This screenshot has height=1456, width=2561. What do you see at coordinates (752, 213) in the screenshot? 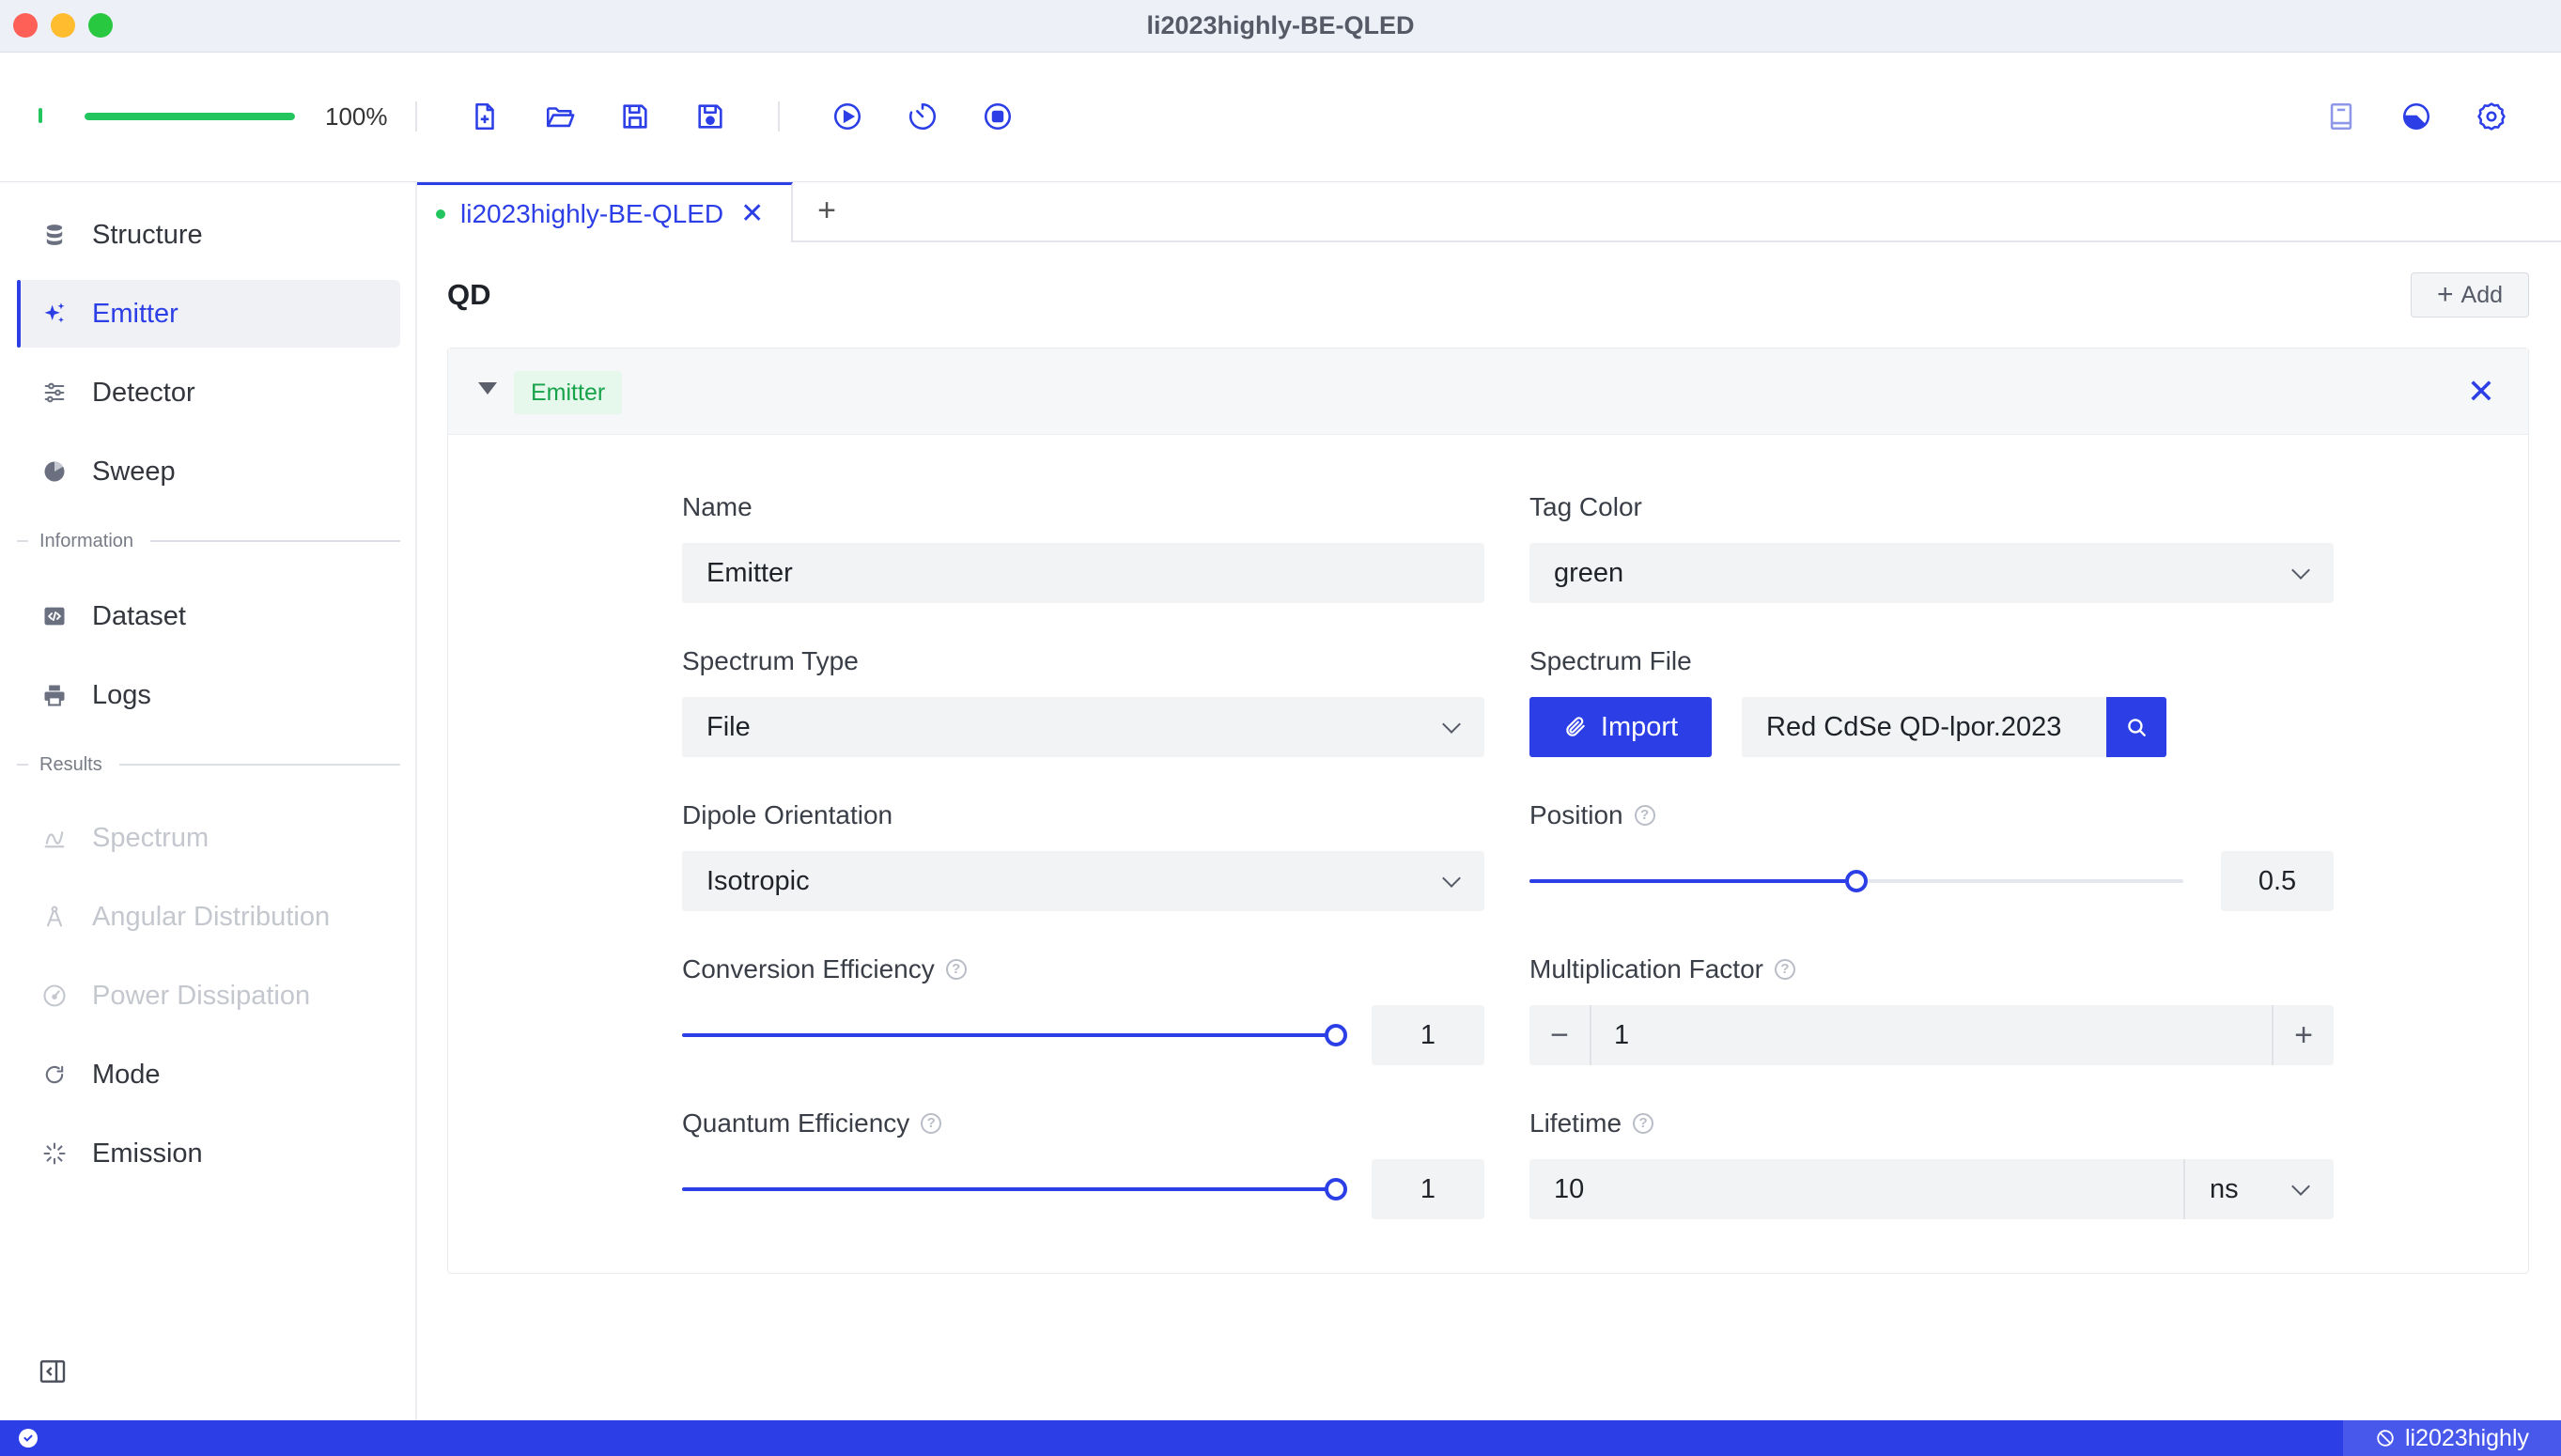
I see `tab-close-icon: ✕` at bounding box center [752, 213].